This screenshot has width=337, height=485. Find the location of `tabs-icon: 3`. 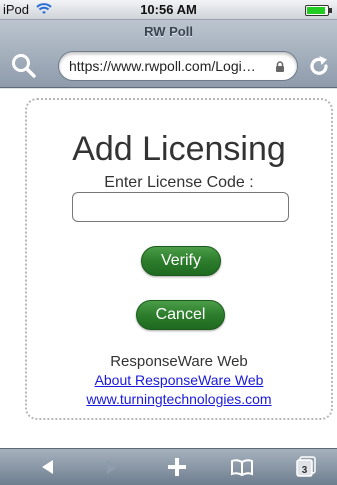

tabs-icon: 3 is located at coordinates (306, 467).